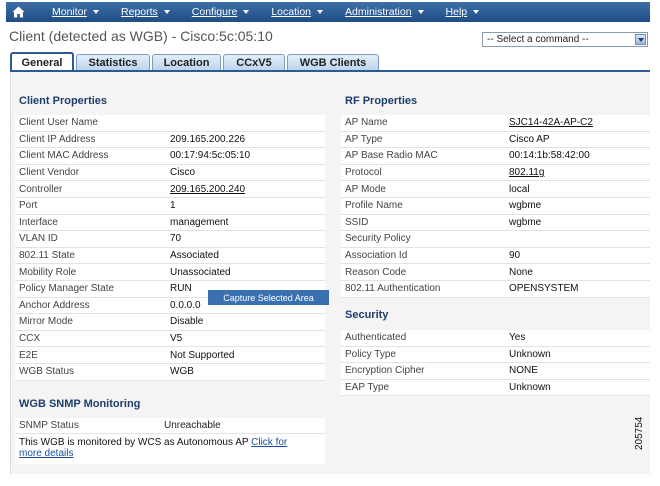 The width and height of the screenshot is (660, 486). What do you see at coordinates (192, 425) in the screenshot?
I see `snmp-status-value: Unreachable` at bounding box center [192, 425].